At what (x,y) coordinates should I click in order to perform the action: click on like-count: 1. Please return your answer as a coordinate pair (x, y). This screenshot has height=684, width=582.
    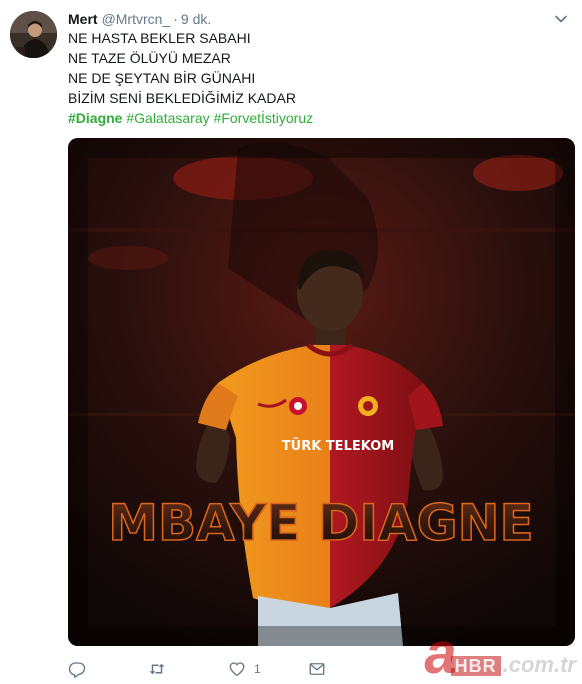
    Looking at the image, I should click on (257, 669).